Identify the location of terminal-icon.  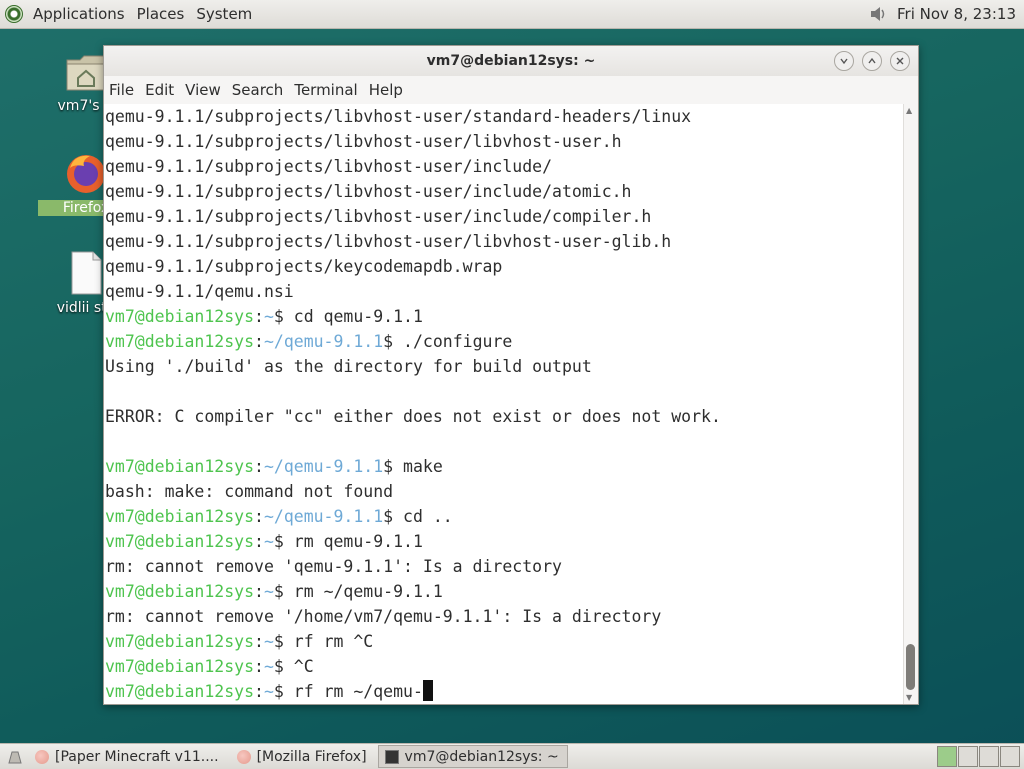
(391, 756).